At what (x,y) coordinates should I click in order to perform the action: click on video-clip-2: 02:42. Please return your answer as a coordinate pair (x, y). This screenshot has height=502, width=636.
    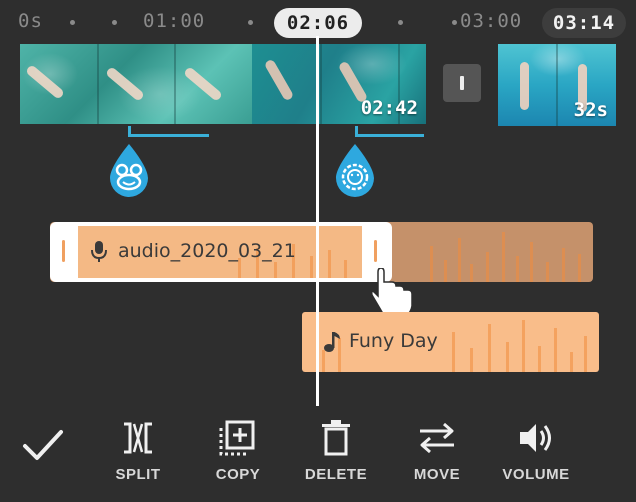
    Looking at the image, I should click on (339, 84).